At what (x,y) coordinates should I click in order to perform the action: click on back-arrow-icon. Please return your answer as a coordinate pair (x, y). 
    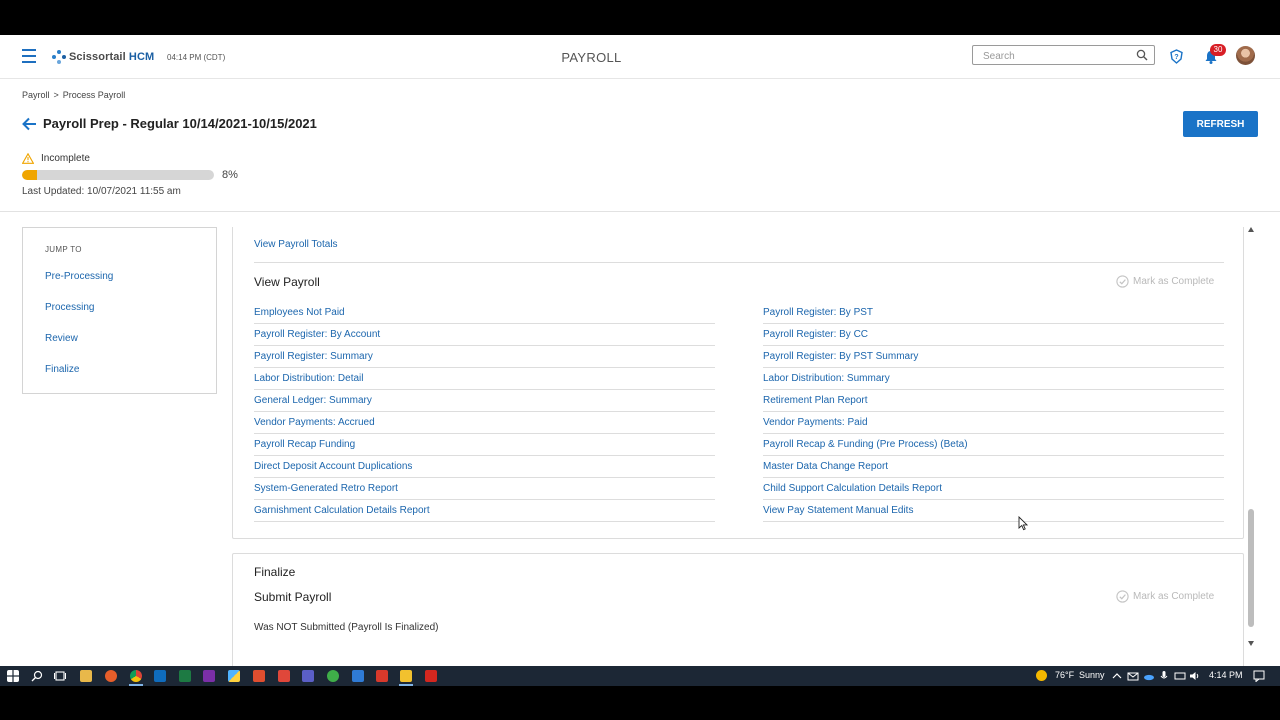
    Looking at the image, I should click on (29, 124).